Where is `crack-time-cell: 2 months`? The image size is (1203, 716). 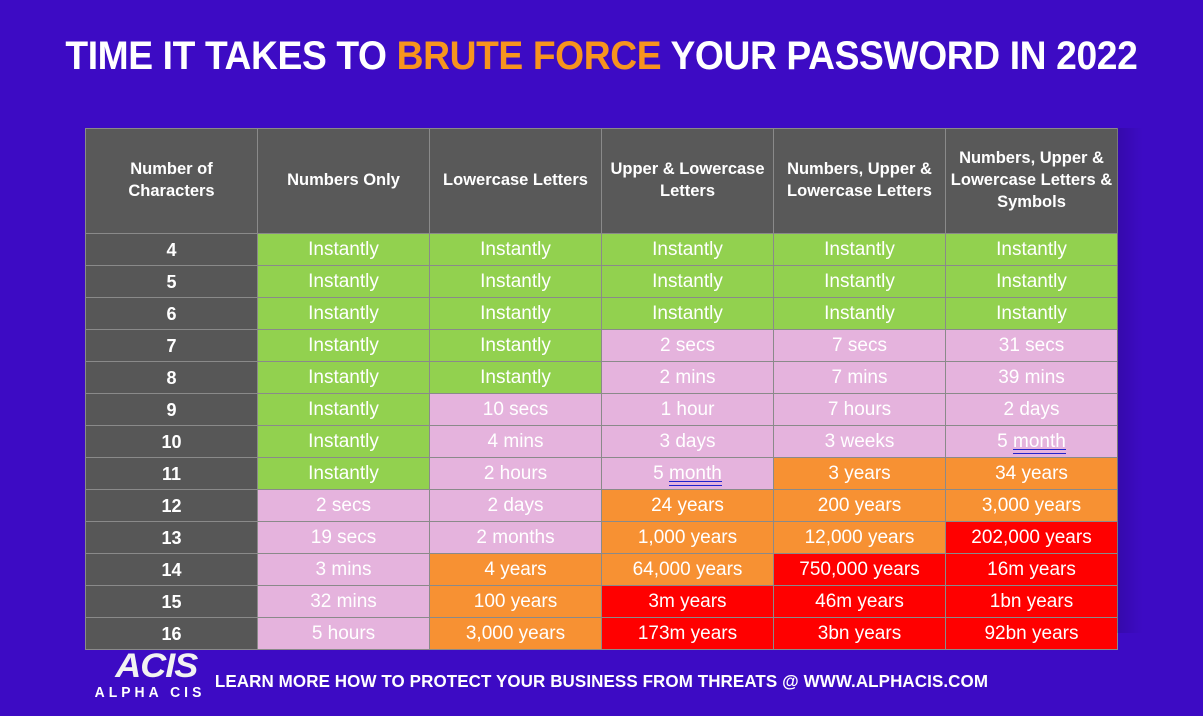
crack-time-cell: 2 months is located at coordinates (515, 537).